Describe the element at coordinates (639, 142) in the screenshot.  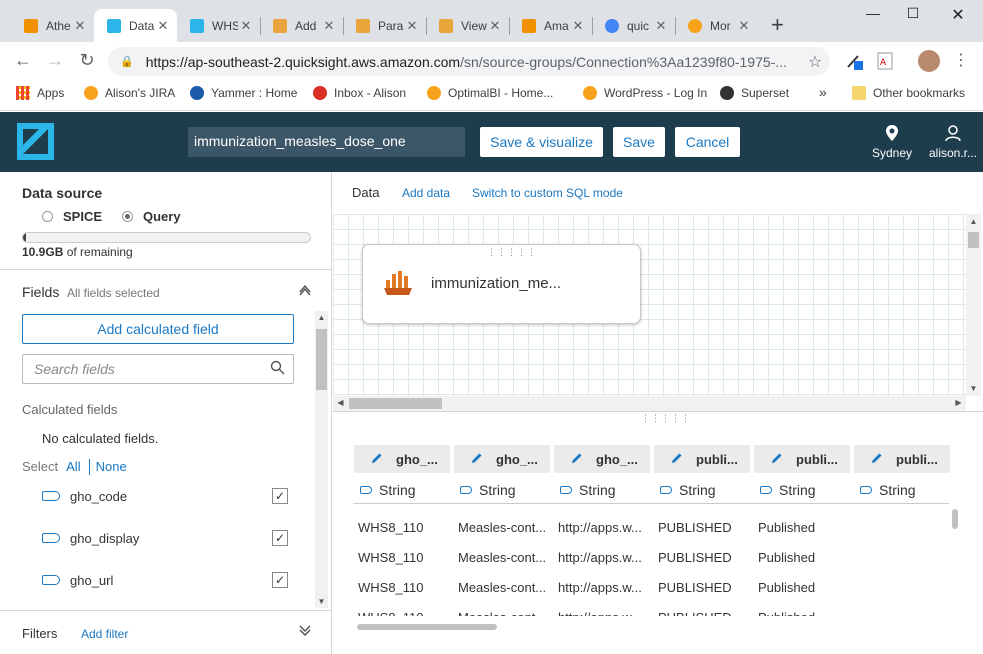
I see `save-button: Save` at that location.